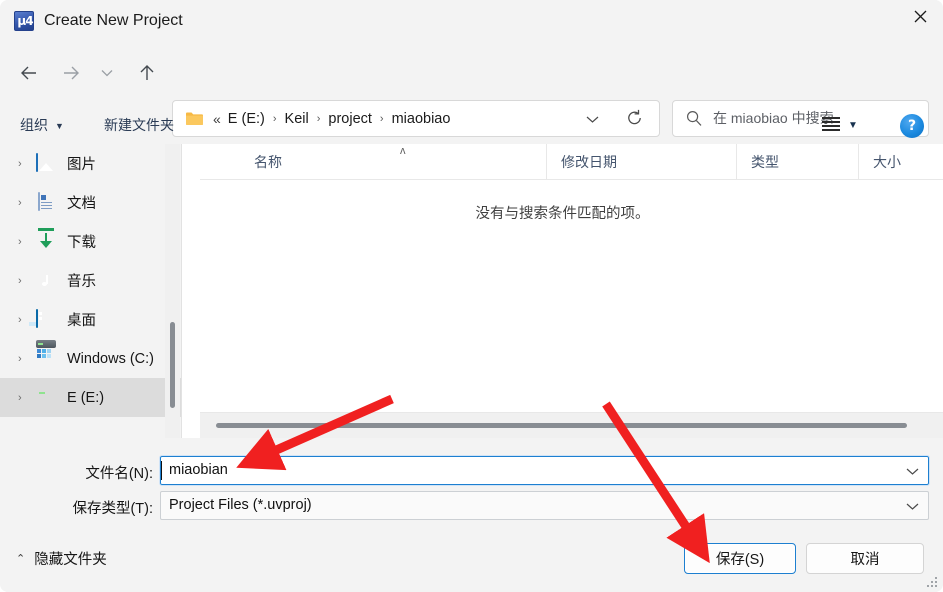  I want to click on hide-folders-label: 隐藏文件夹, so click(70, 559).